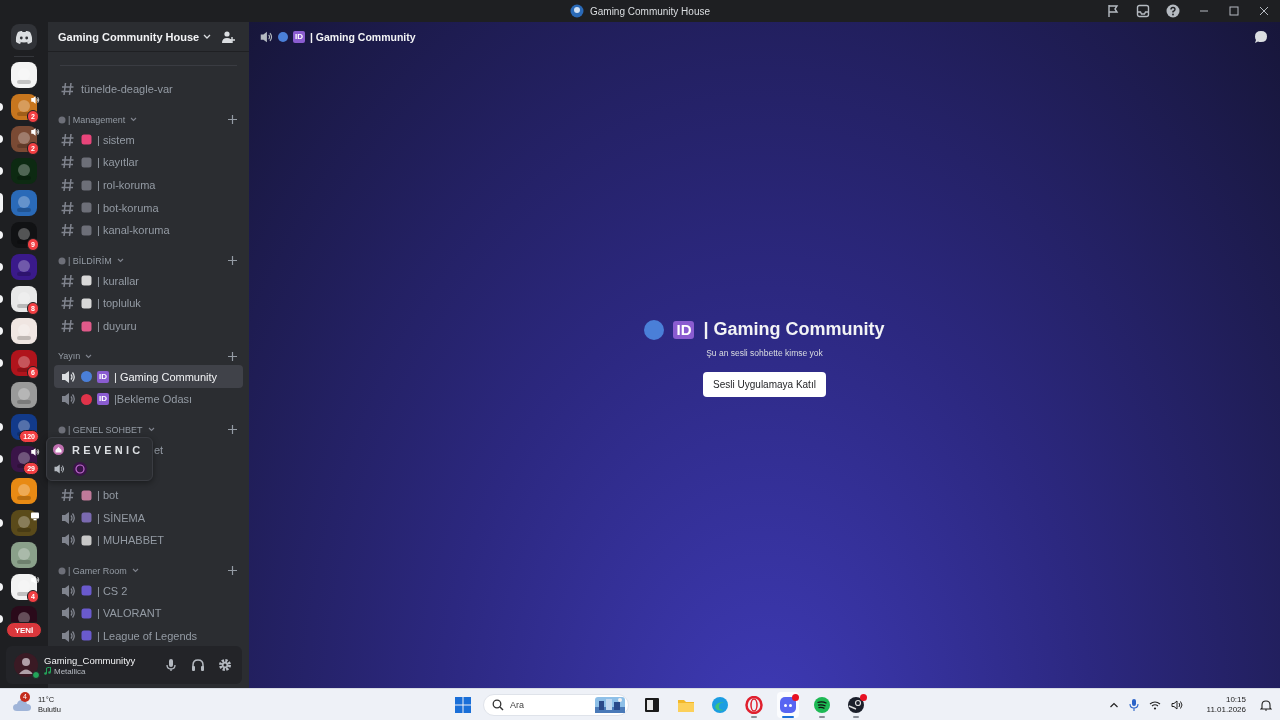 The image size is (1280, 720). I want to click on channel-item: | bot-koruma, so click(148, 207).